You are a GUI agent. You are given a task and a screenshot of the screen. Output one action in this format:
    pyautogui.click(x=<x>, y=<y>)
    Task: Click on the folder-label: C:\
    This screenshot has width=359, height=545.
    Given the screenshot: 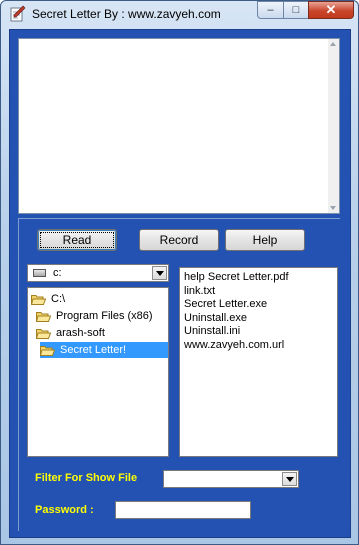 What is the action you would take?
    pyautogui.click(x=58, y=299)
    